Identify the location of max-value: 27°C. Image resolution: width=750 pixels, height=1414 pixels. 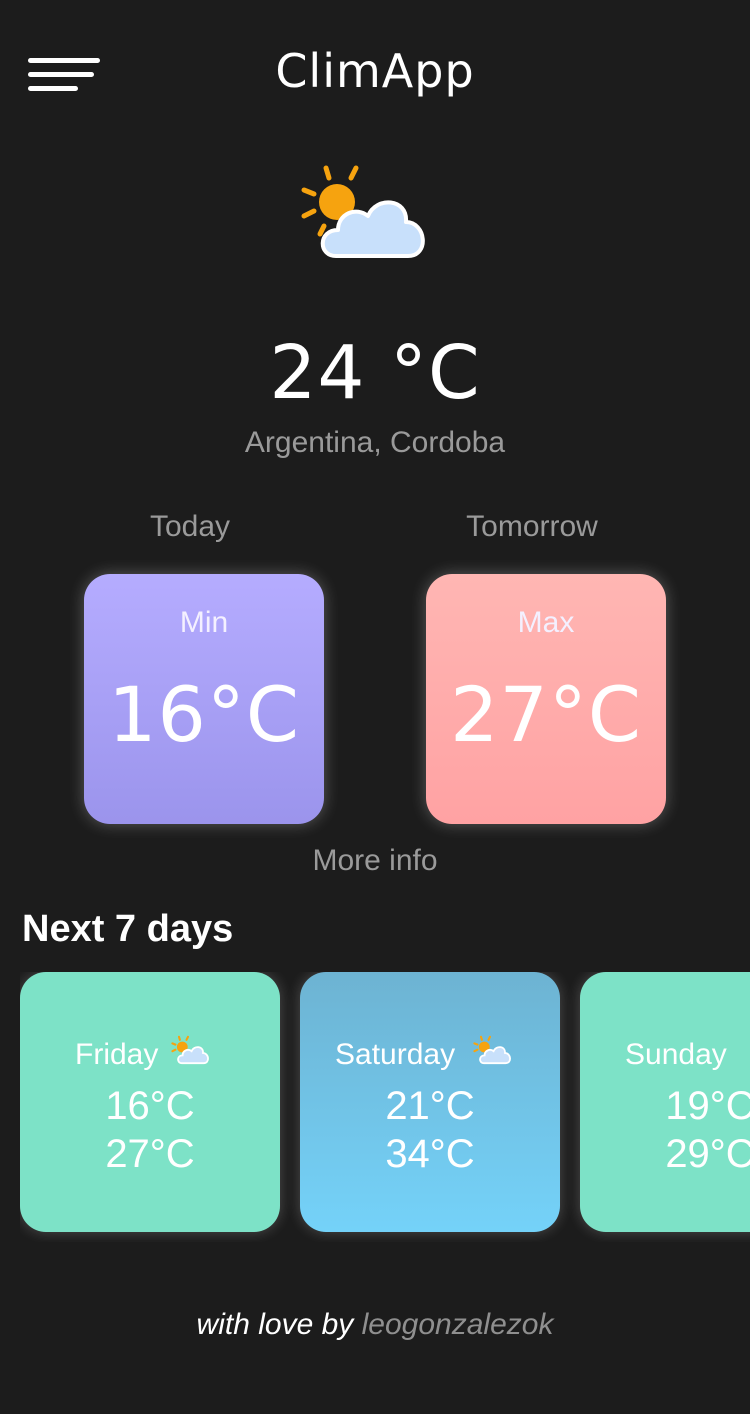
(546, 714).